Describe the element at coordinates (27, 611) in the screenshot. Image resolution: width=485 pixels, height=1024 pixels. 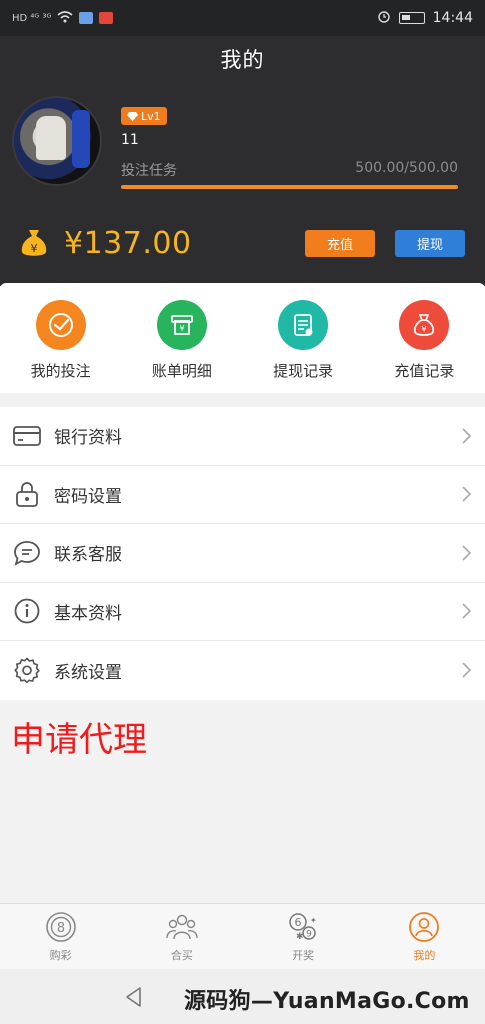
I see `info-icon` at that location.